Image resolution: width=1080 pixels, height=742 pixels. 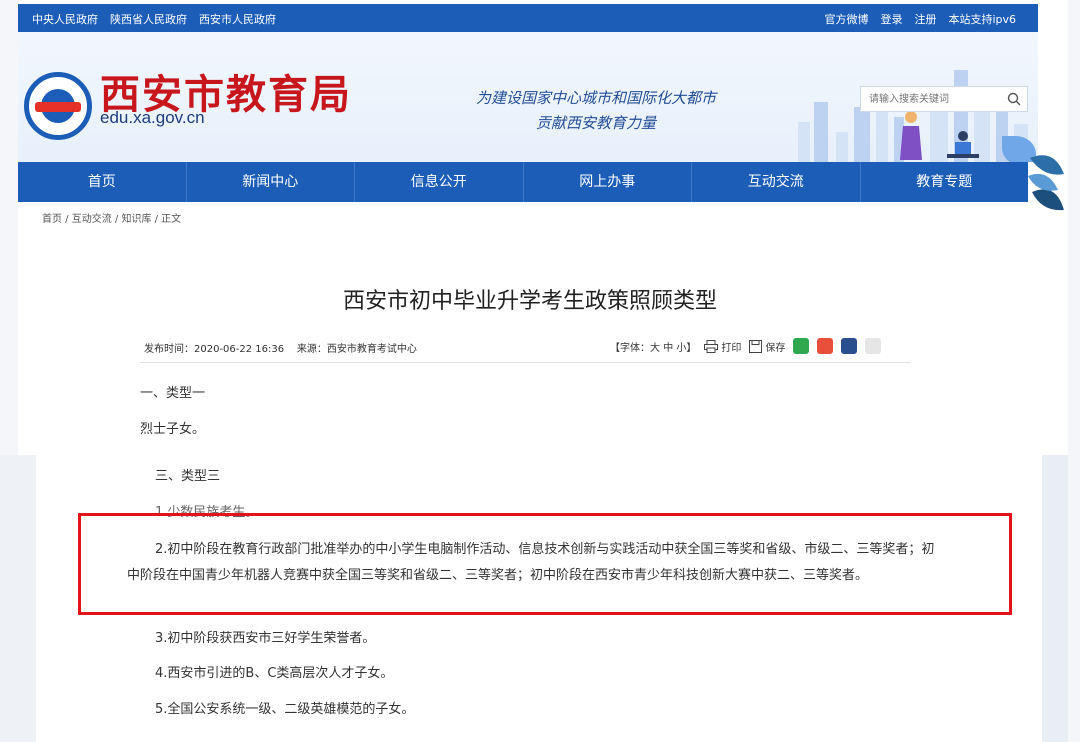 I want to click on logo-emblem, so click(x=58, y=106).